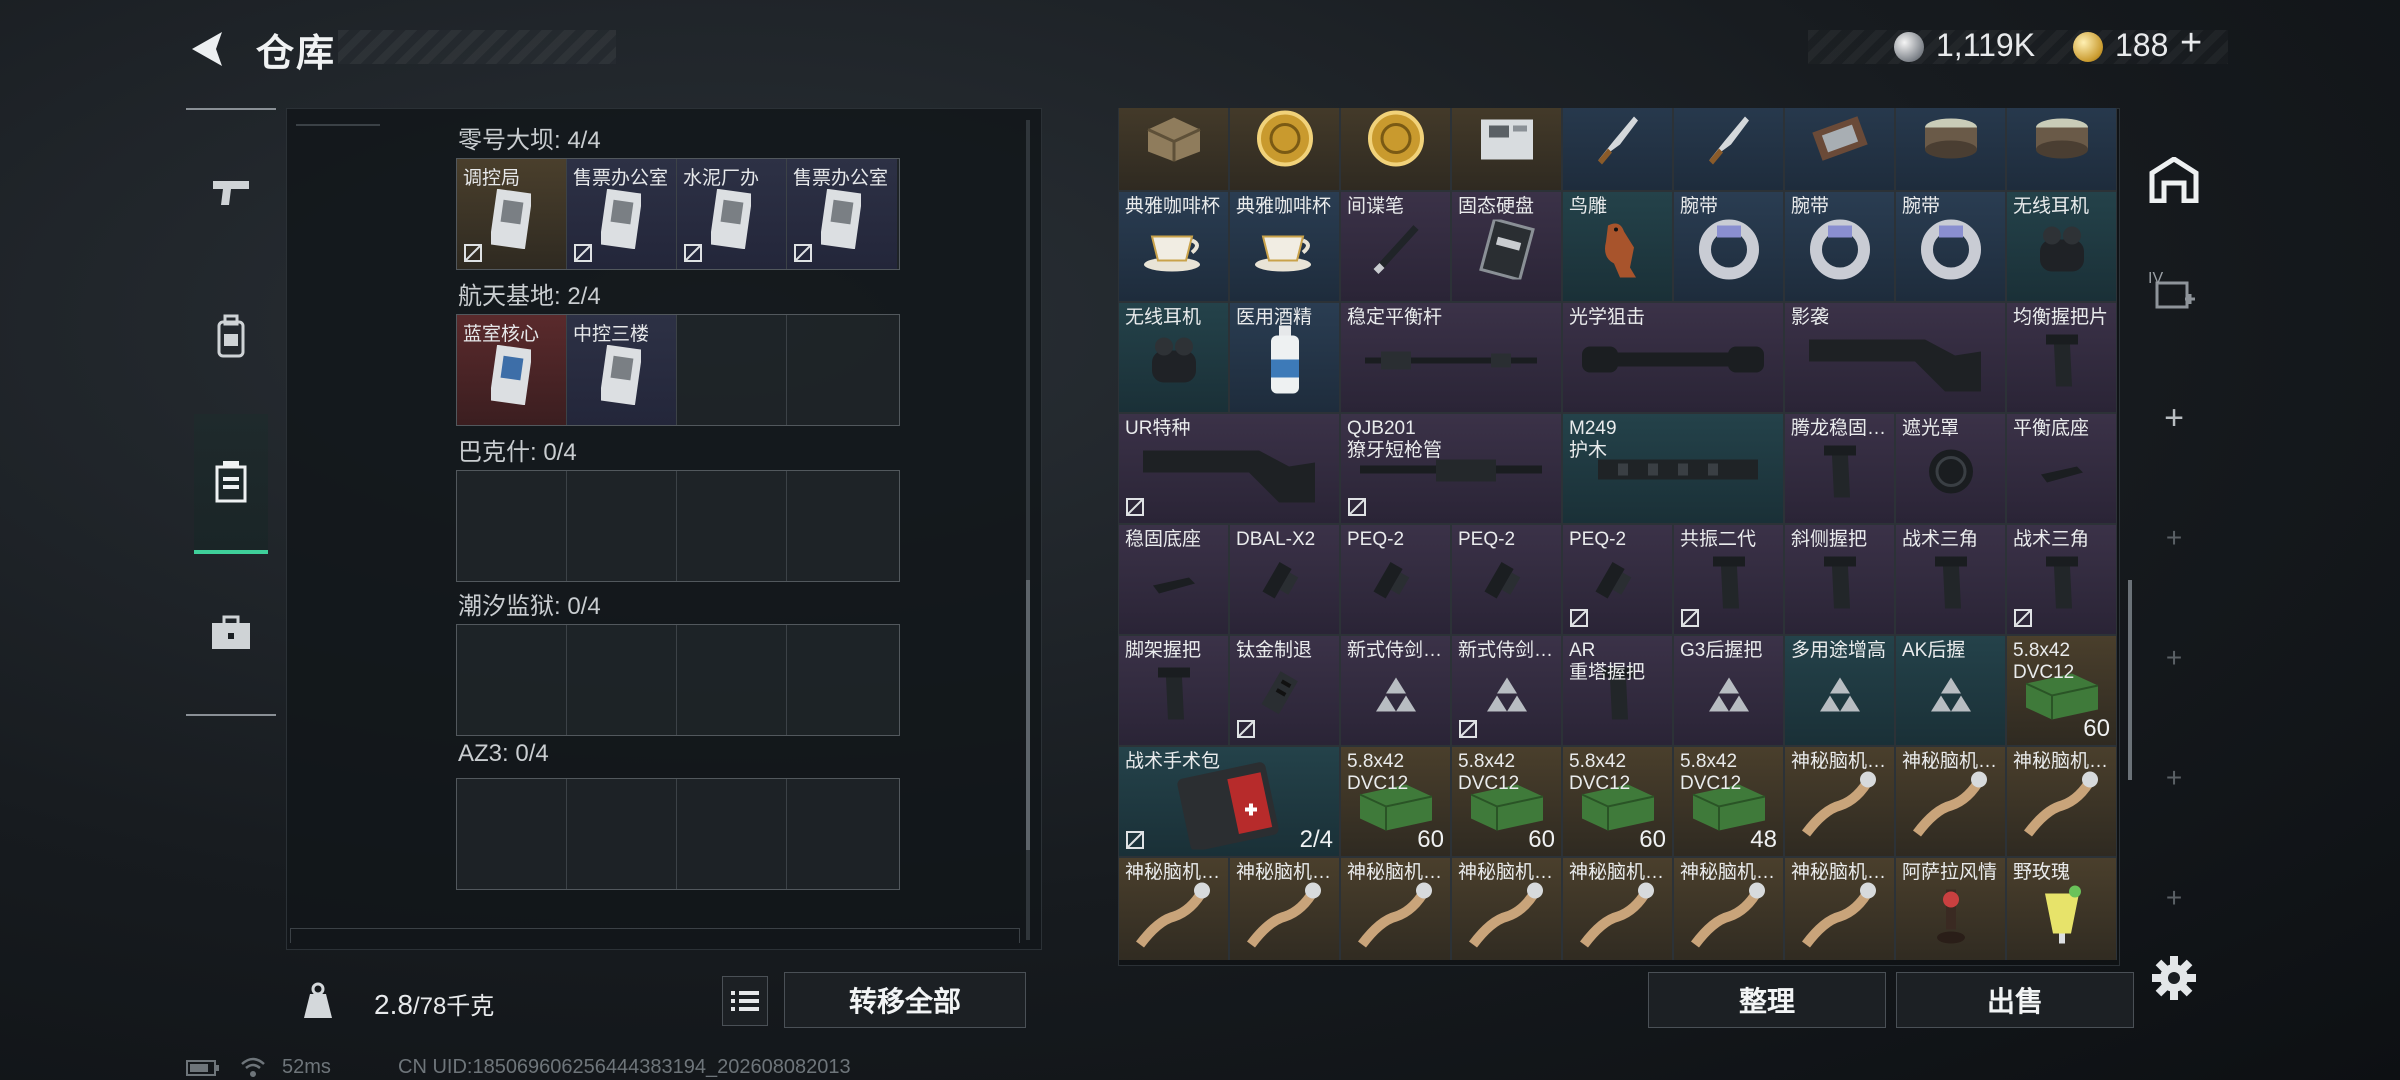  I want to click on stash-item: 稀珍装潢带, so click(1839, 149).